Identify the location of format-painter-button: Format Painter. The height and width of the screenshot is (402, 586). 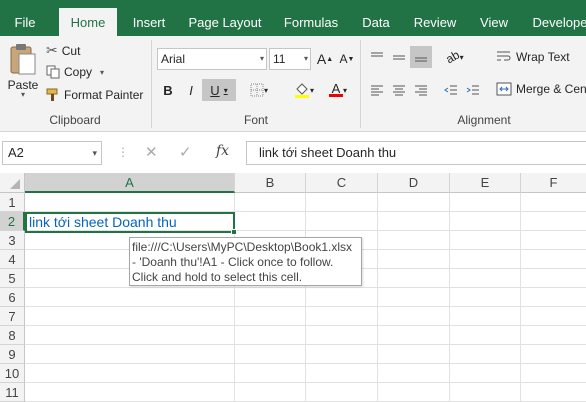
(94, 95).